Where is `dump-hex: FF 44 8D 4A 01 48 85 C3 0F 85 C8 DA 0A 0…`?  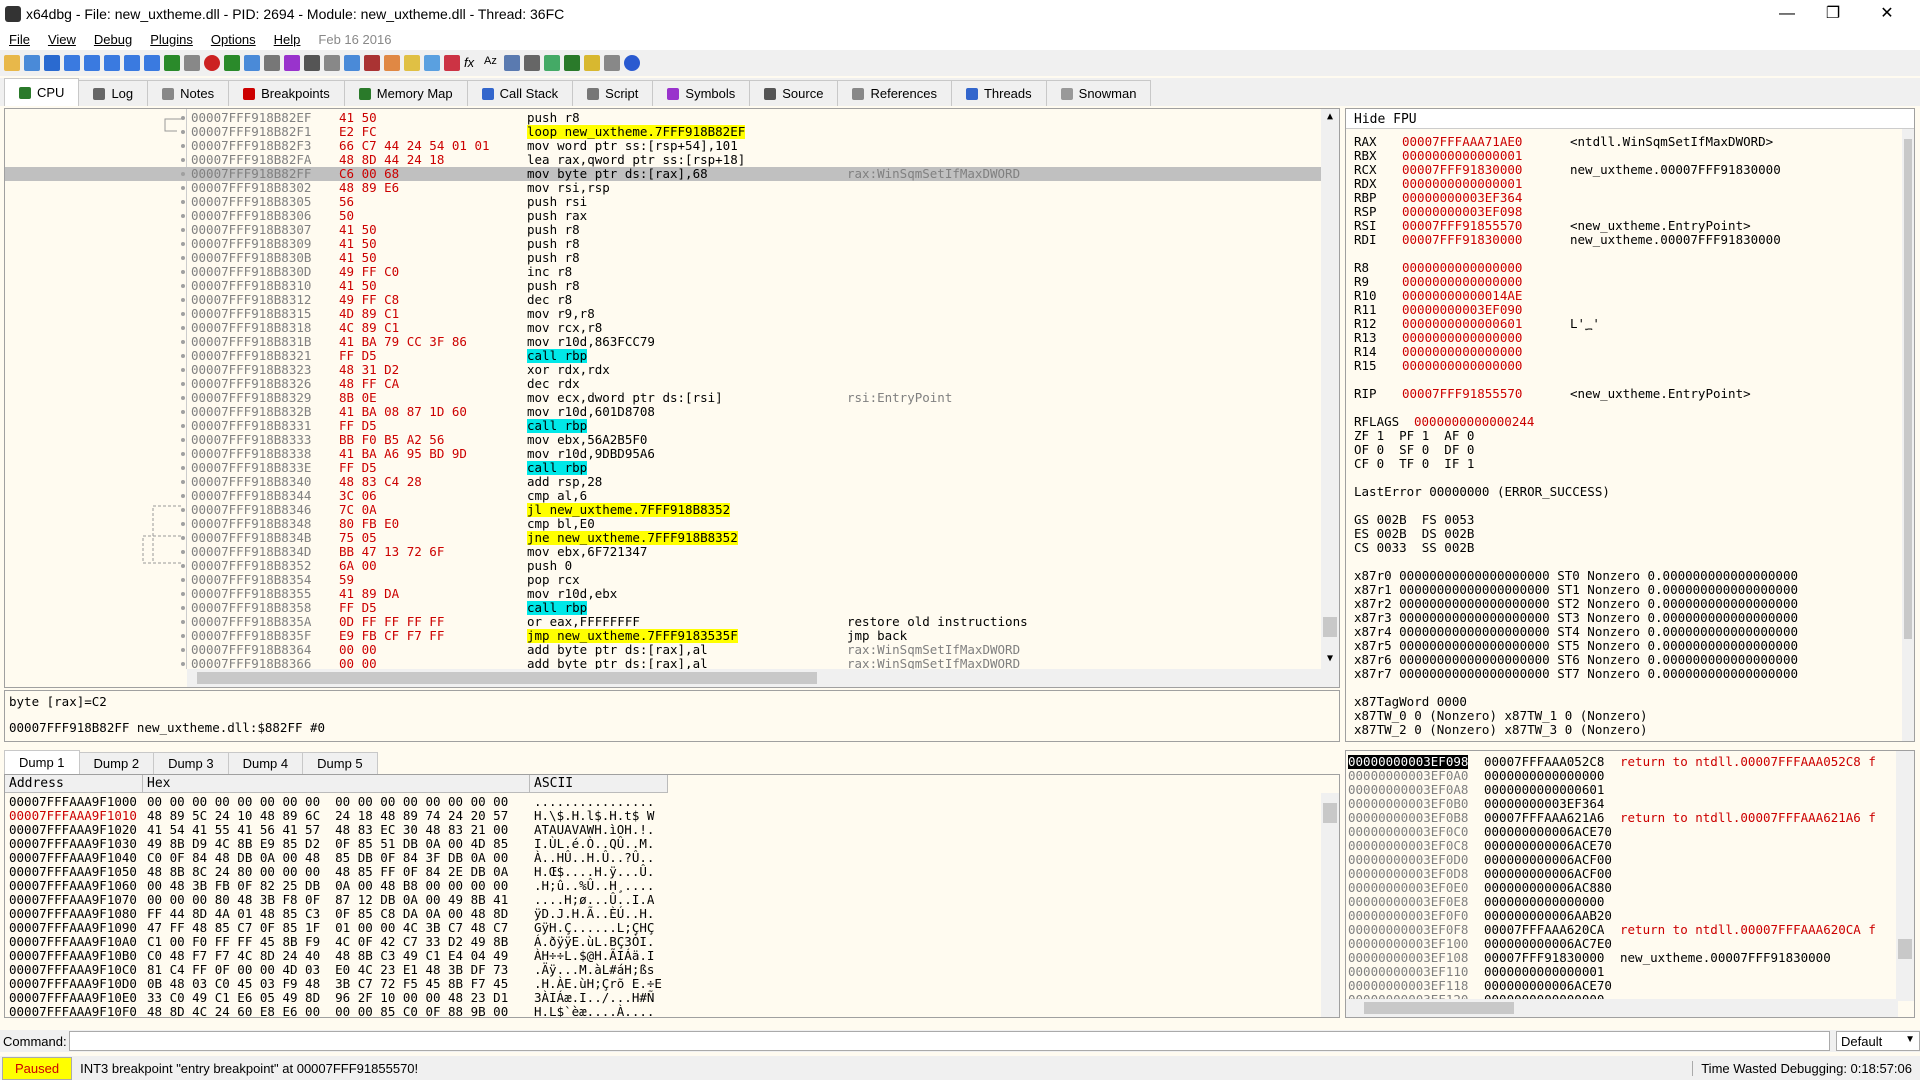 dump-hex: FF 44 8D 4A 01 48 85 C3 0F 85 C8 DA 0A 0… is located at coordinates (327, 914).